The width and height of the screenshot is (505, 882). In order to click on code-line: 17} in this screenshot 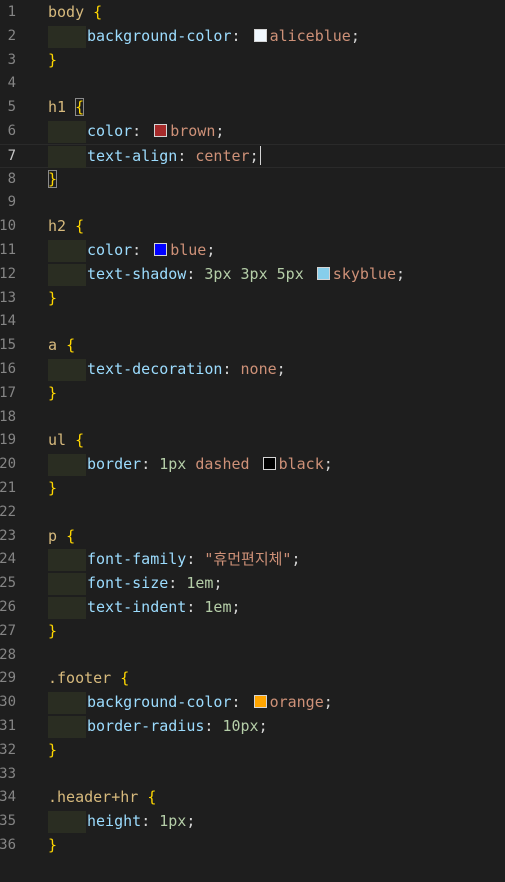, I will do `click(252, 394)`.